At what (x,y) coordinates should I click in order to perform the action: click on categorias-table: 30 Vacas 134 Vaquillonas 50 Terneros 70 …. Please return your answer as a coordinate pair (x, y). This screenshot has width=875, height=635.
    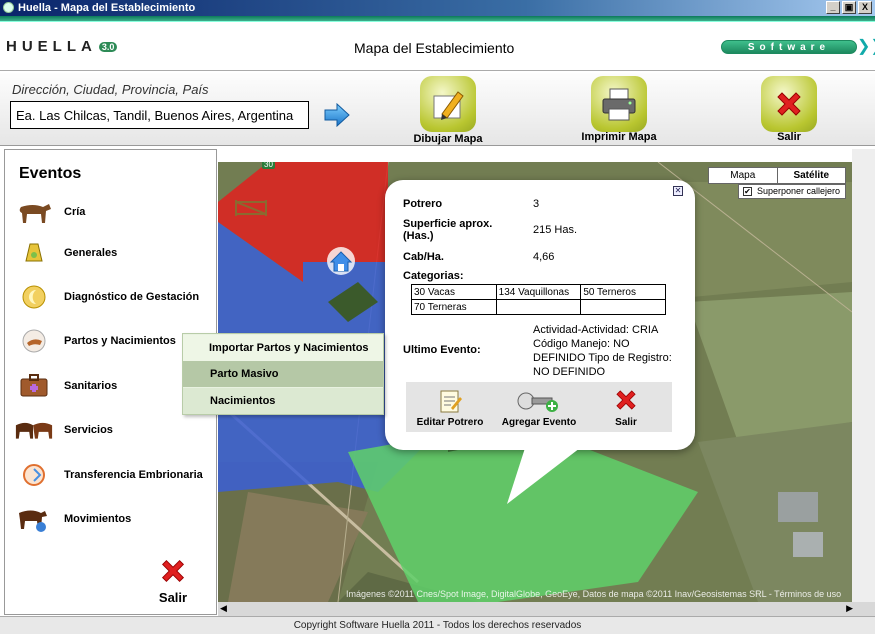
    Looking at the image, I should click on (538, 299).